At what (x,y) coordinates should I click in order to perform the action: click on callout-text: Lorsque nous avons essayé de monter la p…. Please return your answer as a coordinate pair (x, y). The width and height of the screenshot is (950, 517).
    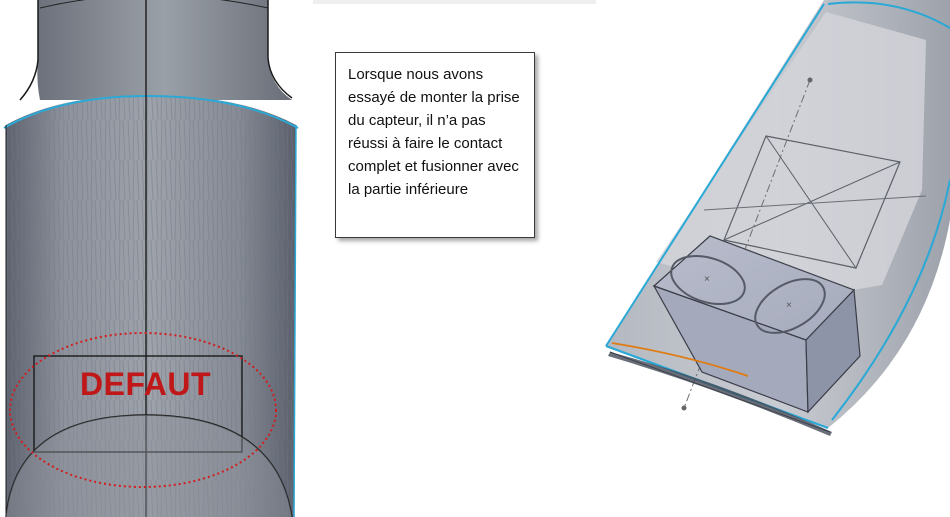
    Looking at the image, I should click on (434, 132).